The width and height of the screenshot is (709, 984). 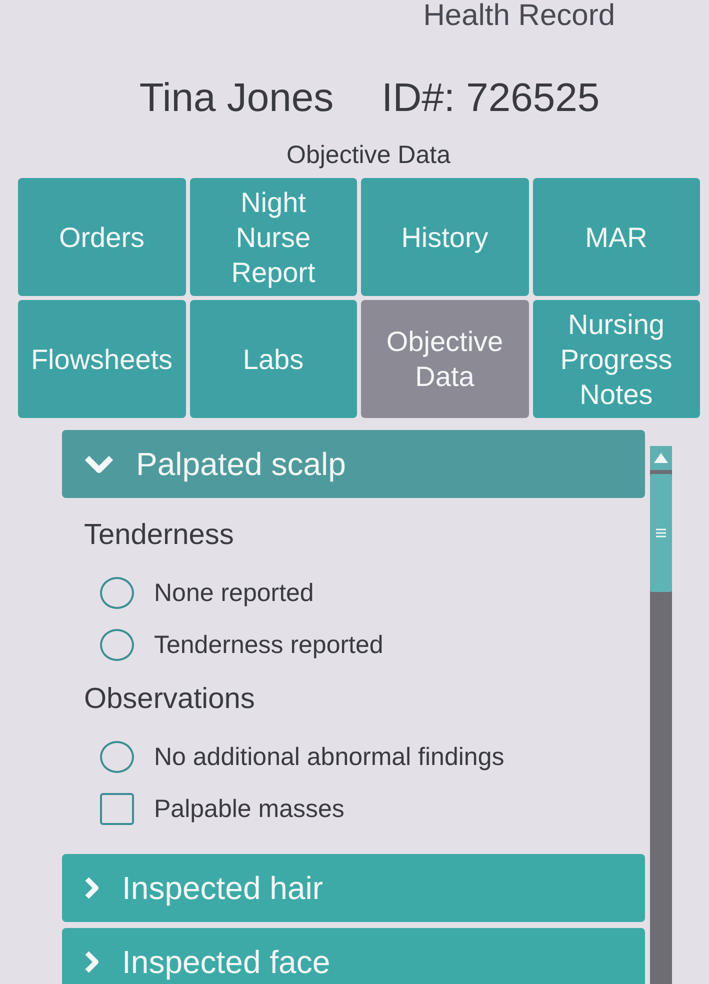 I want to click on grip-lines-icon, so click(x=661, y=533).